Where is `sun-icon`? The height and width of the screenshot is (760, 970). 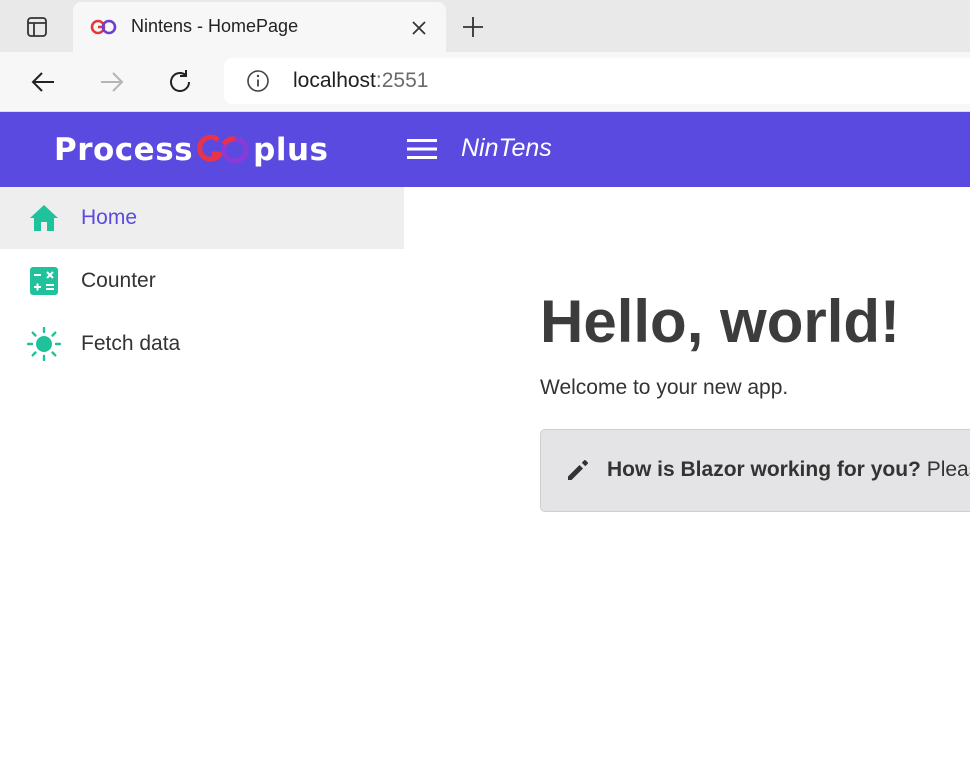
sun-icon is located at coordinates (44, 344).